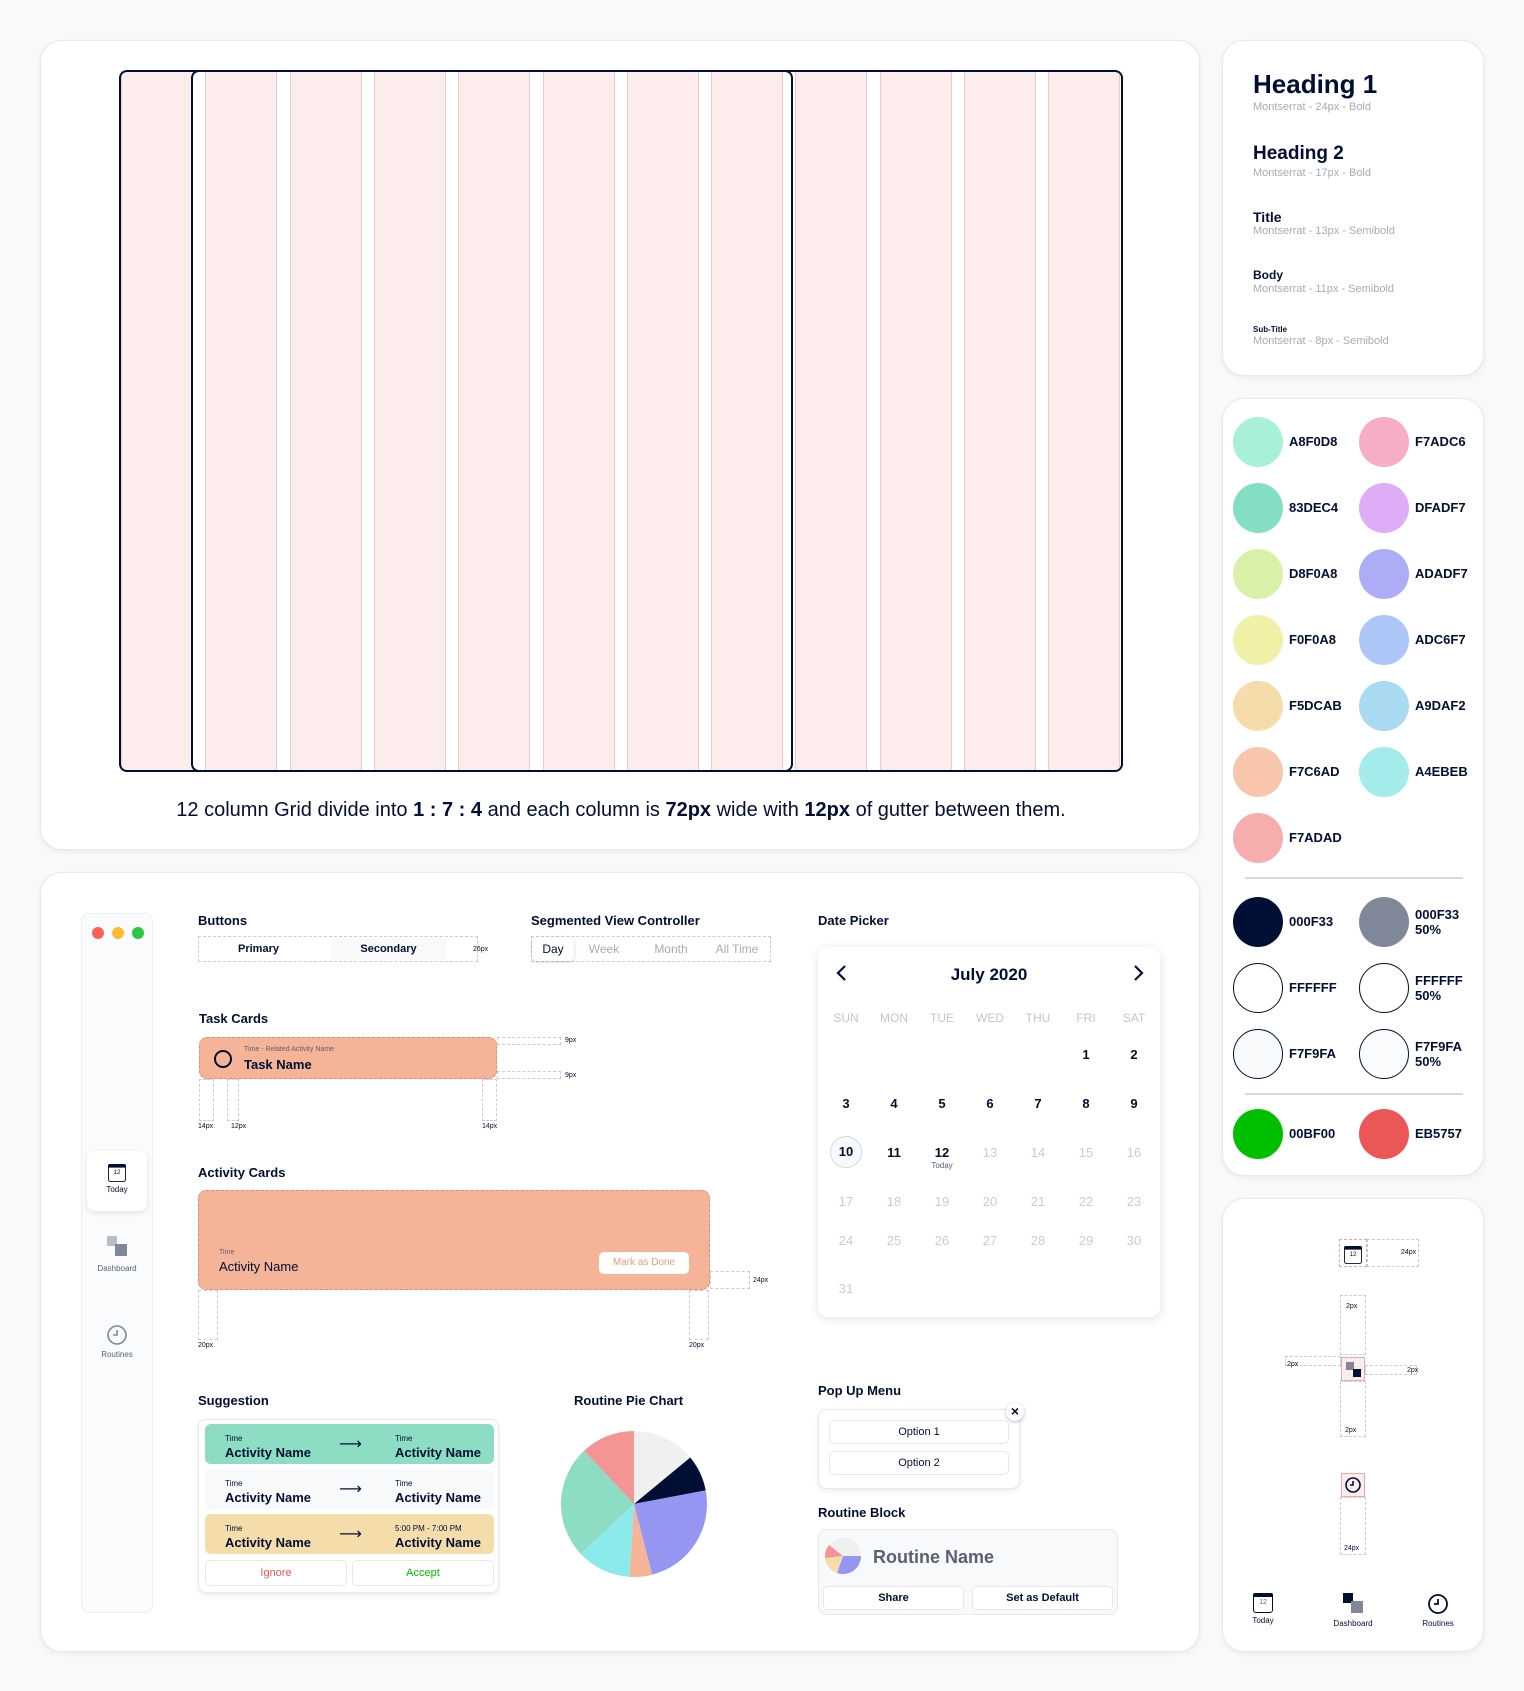  Describe the element at coordinates (1086, 1054) in the screenshot. I see `calendar-day: 1` at that location.